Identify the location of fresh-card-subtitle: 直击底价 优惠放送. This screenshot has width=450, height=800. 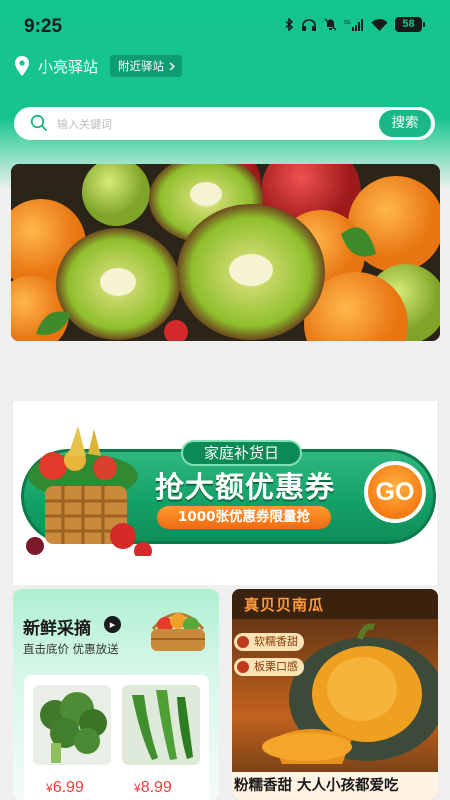
(71, 649).